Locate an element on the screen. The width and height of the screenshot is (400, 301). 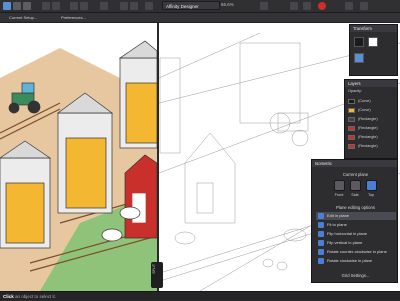
persona-pixel-icon is located at coordinates (17, 6).